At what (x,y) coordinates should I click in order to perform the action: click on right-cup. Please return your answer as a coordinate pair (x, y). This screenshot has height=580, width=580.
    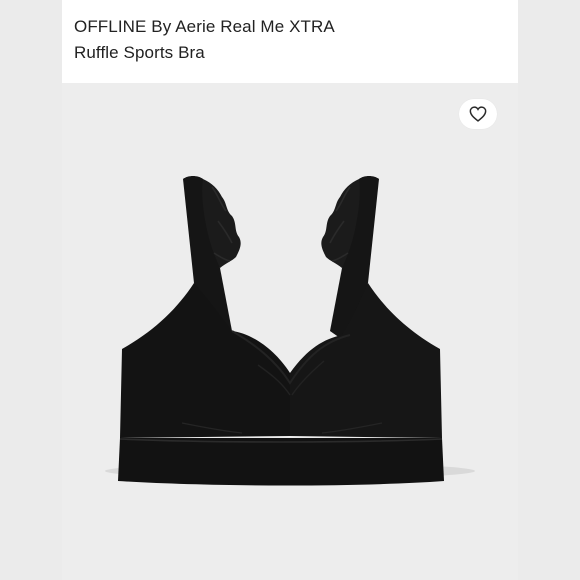
    Looking at the image, I should click on (366, 360).